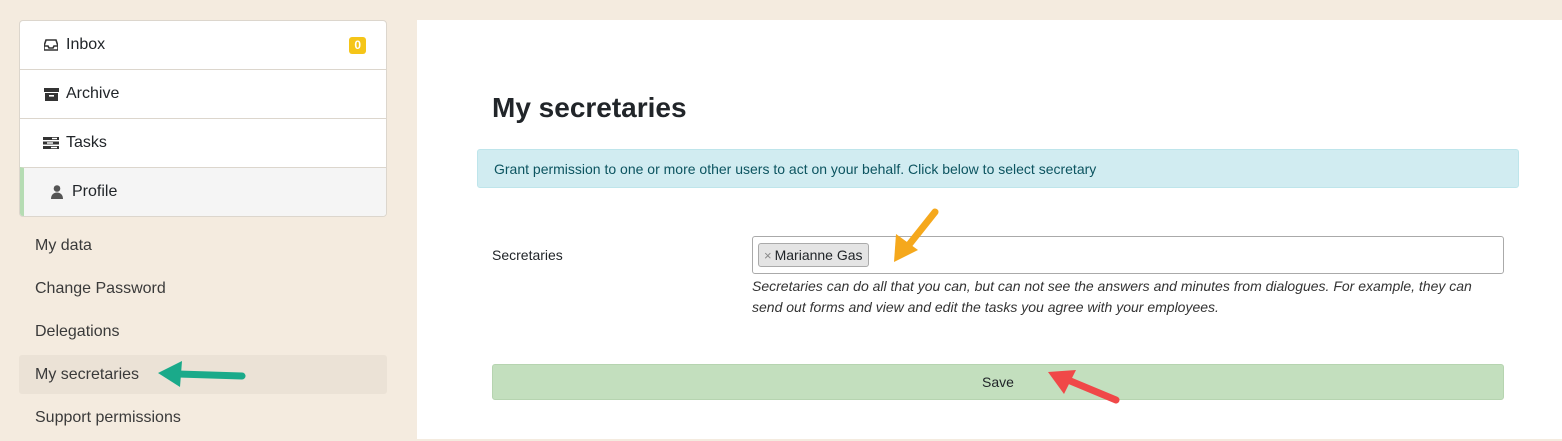 The width and height of the screenshot is (1562, 441). Describe the element at coordinates (93, 93) in the screenshot. I see `sidebar-item-label: Archive` at that location.